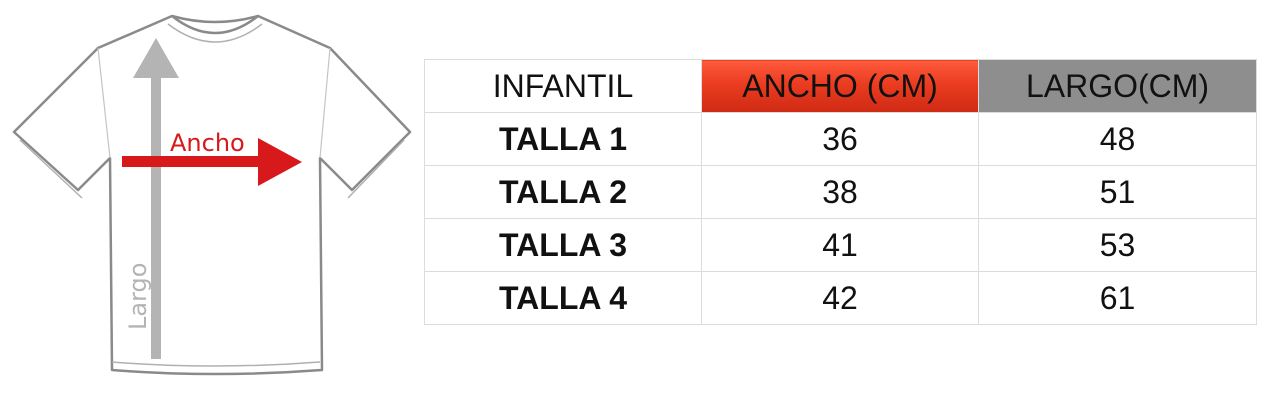 This screenshot has width=1280, height=408. Describe the element at coordinates (1117, 245) in the screenshot. I see `largo-value: 53` at that location.